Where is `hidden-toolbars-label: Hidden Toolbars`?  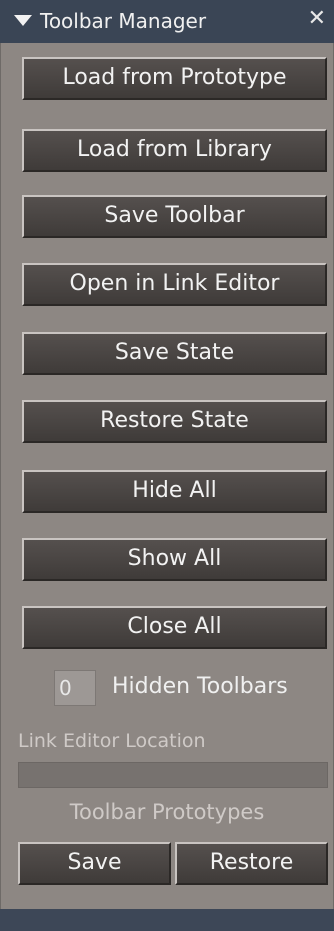 hidden-toolbars-label: Hidden Toolbars is located at coordinates (200, 686).